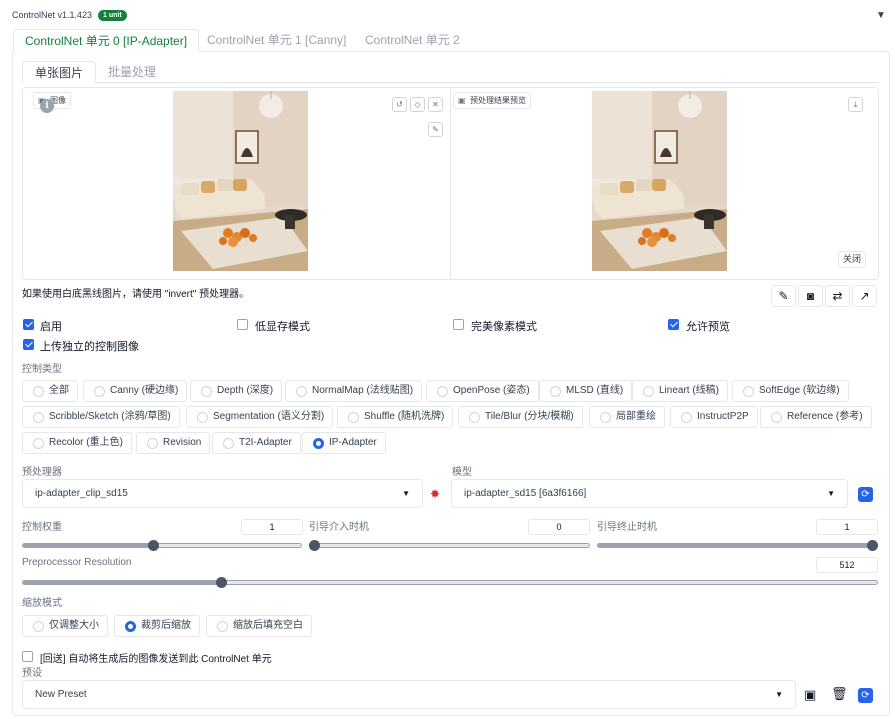 The image size is (895, 719). What do you see at coordinates (435, 494) in the screenshot?
I see `explosion-icon: ✸` at bounding box center [435, 494].